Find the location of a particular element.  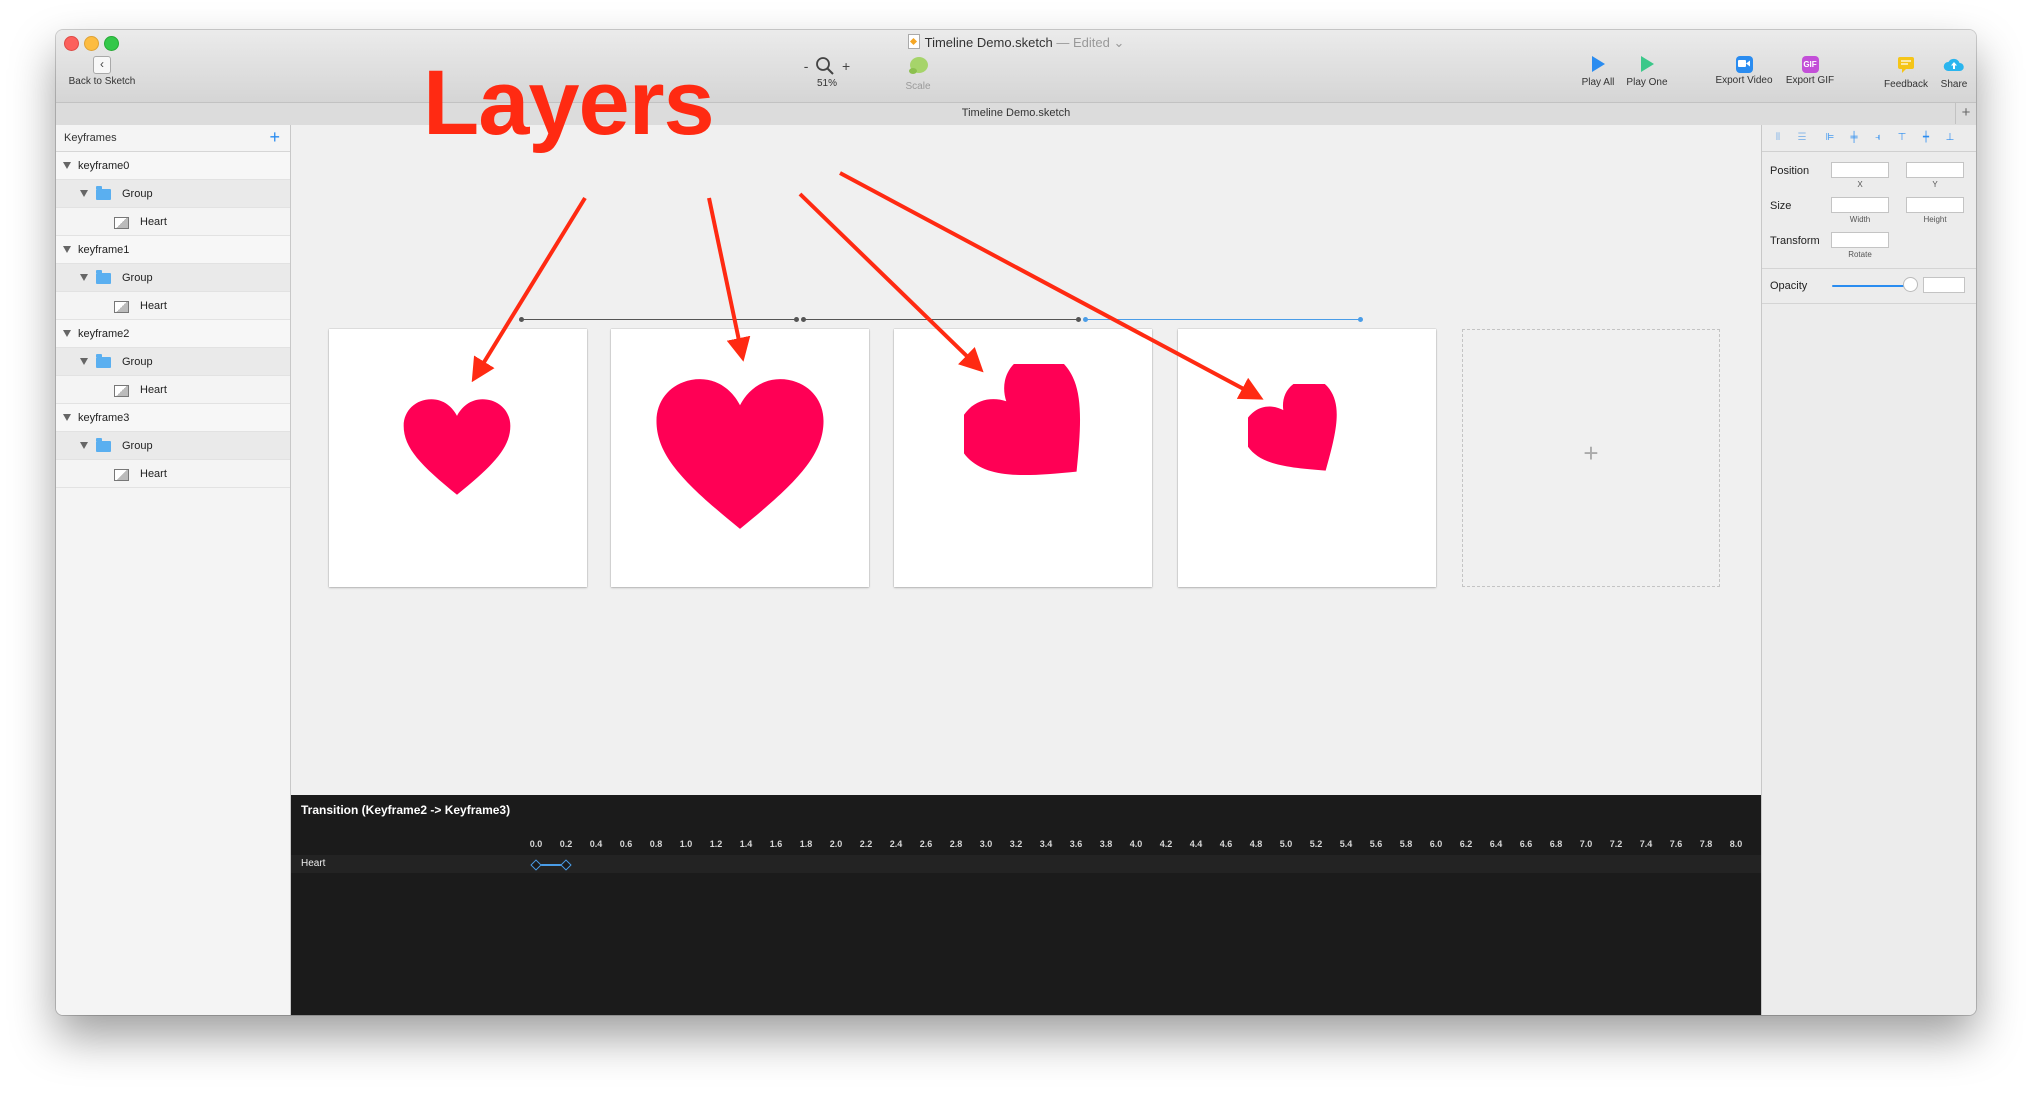

annotation-arrows is located at coordinates (867, 285).